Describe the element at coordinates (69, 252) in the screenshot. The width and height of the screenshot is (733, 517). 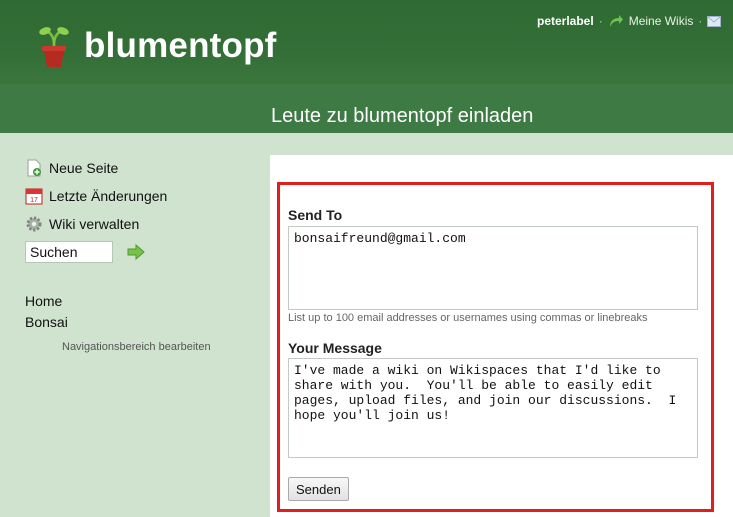
I see `search-input` at that location.